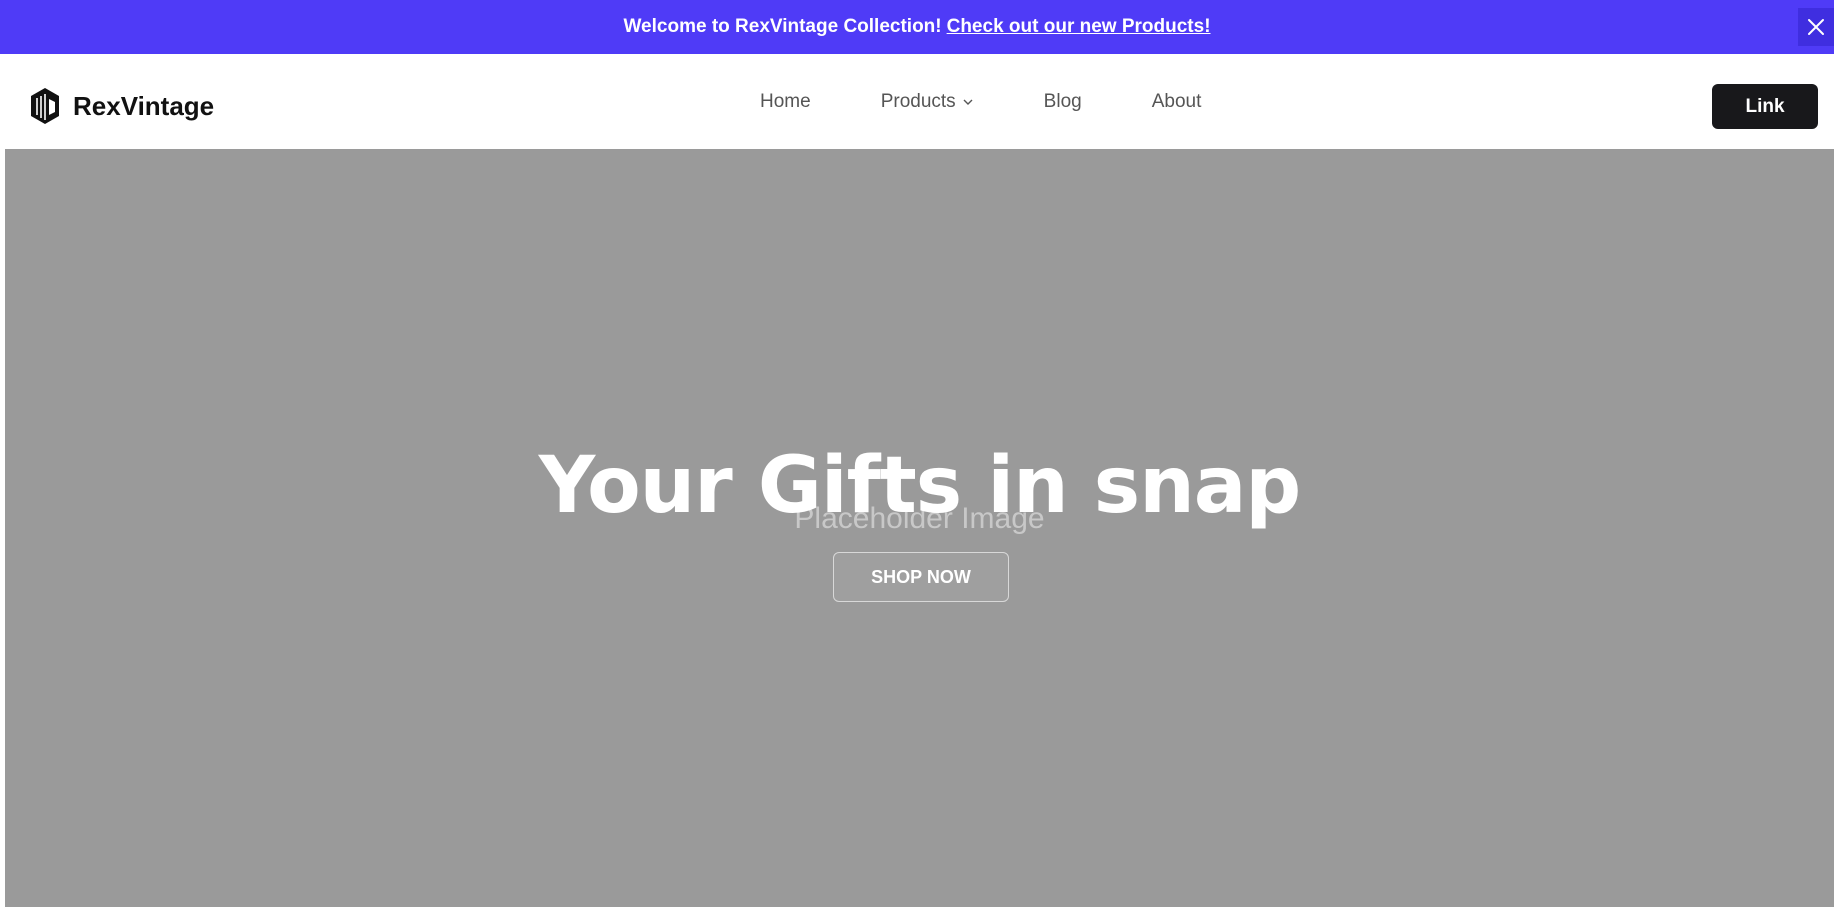  Describe the element at coordinates (919, 486) in the screenshot. I see `hero-headline: Your Gifts in snap` at that location.